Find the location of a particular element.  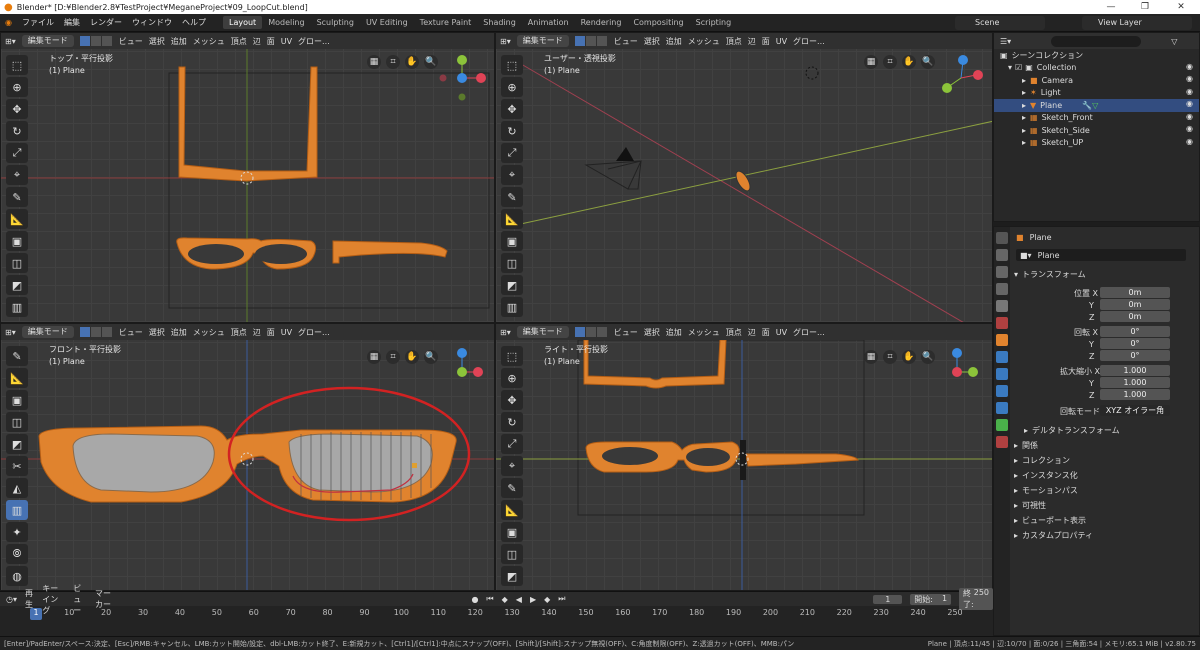

menu-marker: マーカー is located at coordinates (104, 599).